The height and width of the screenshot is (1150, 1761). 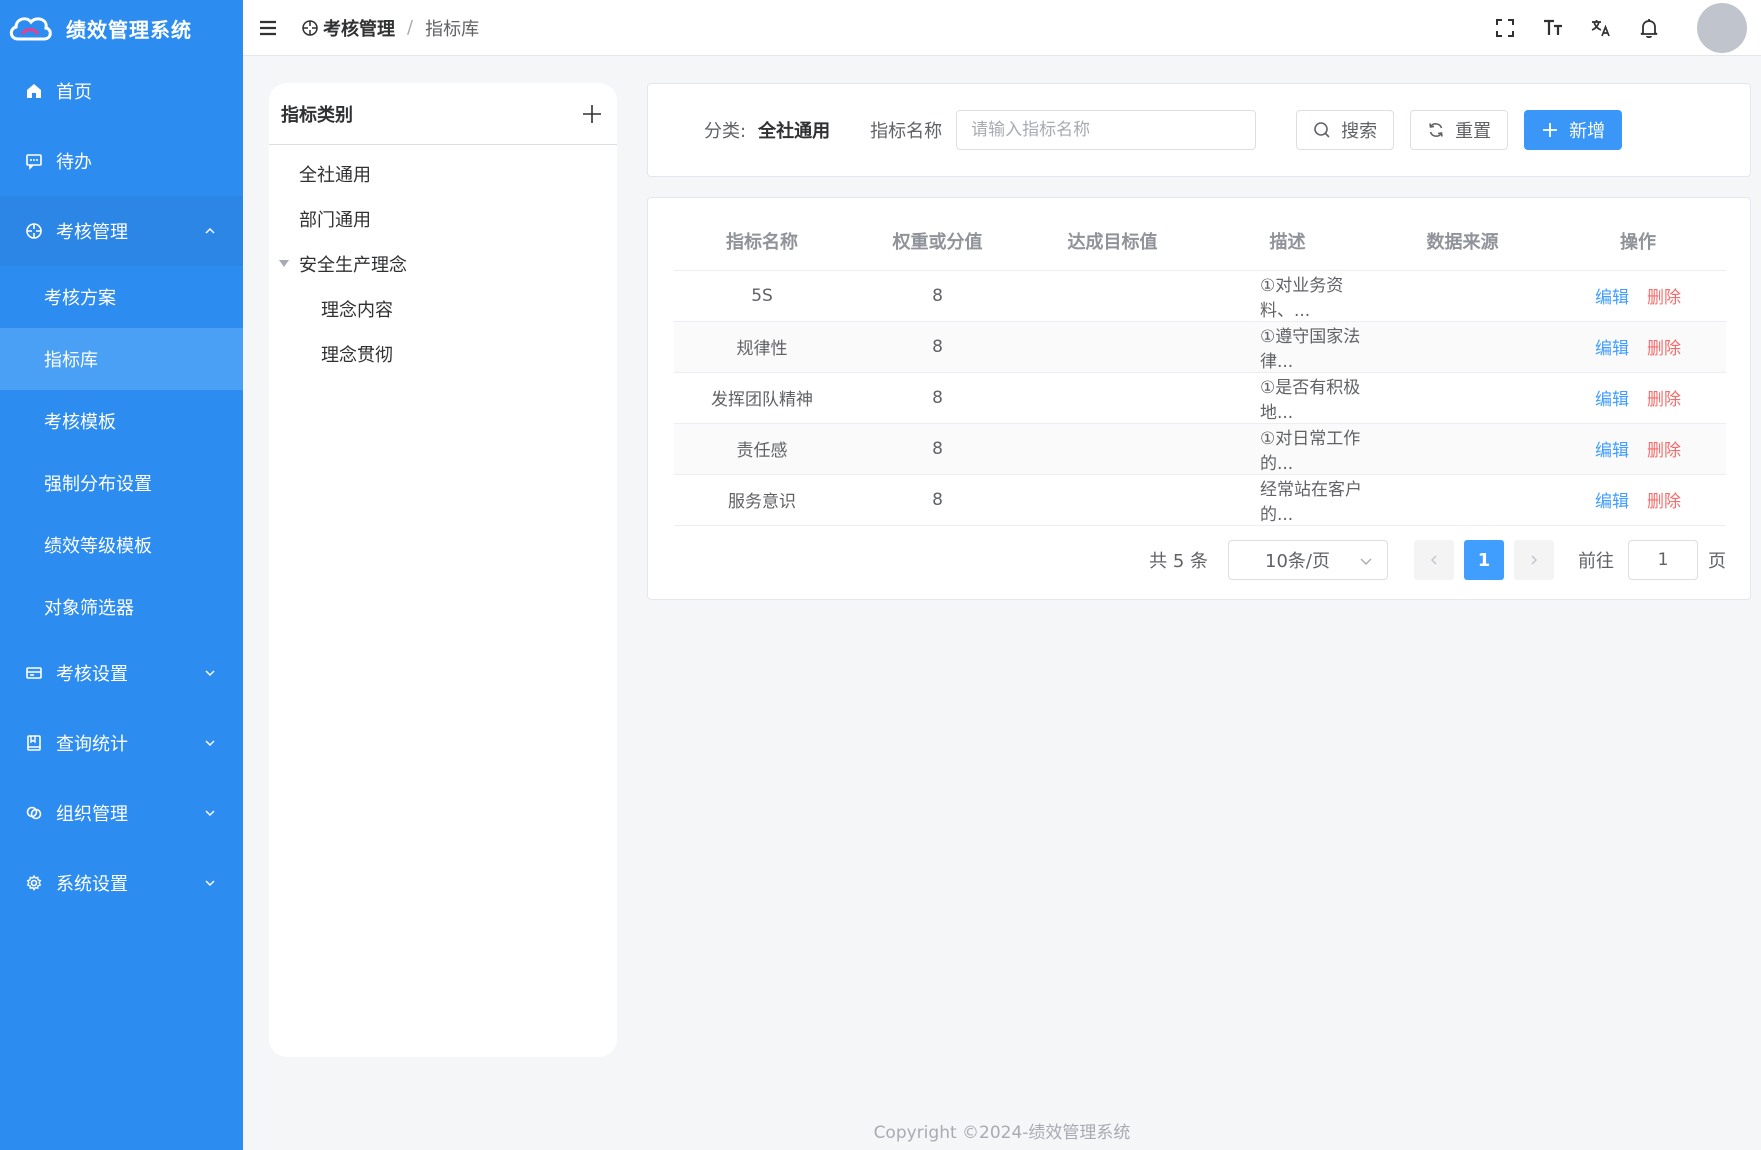 I want to click on table-row: 发挥团队精神 8 ①是否有积极地... 编辑 删除, so click(x=1200, y=398).